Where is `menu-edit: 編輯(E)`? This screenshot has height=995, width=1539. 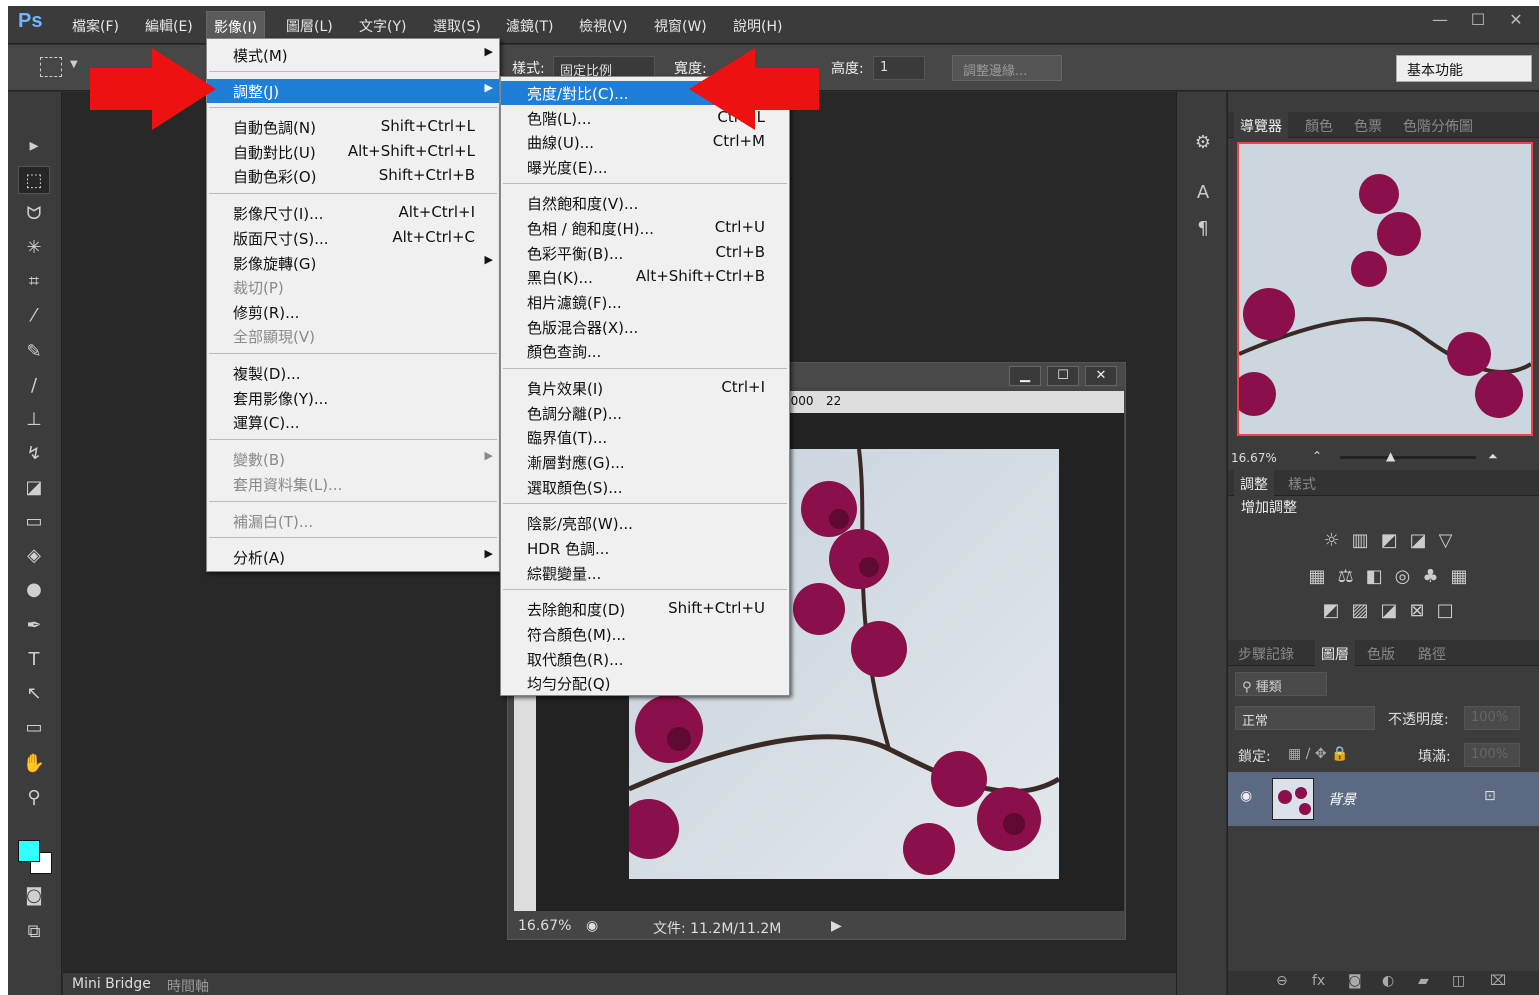 menu-edit: 編輯(E) is located at coordinates (169, 26).